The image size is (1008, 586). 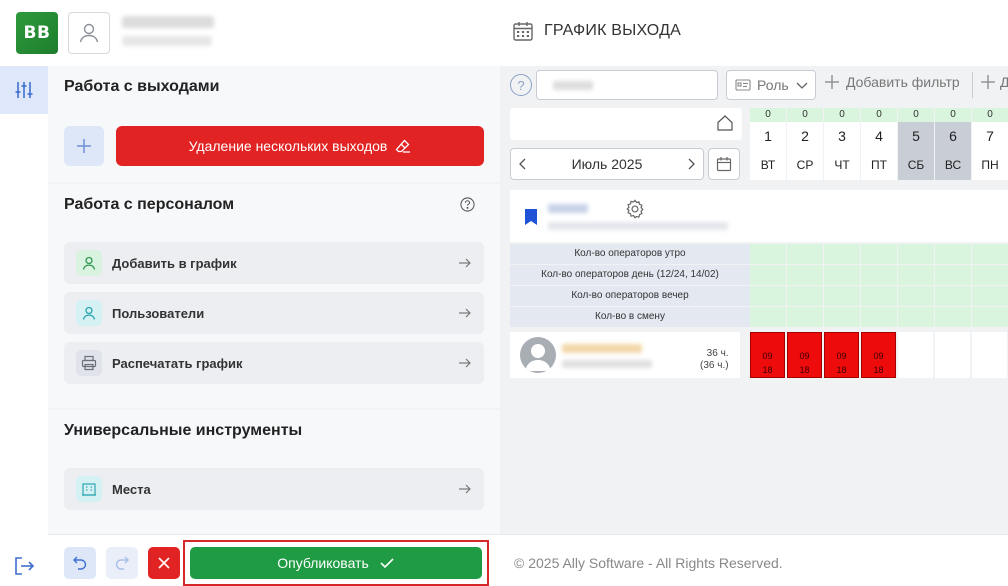 I want to click on day-number: 5, so click(x=916, y=136).